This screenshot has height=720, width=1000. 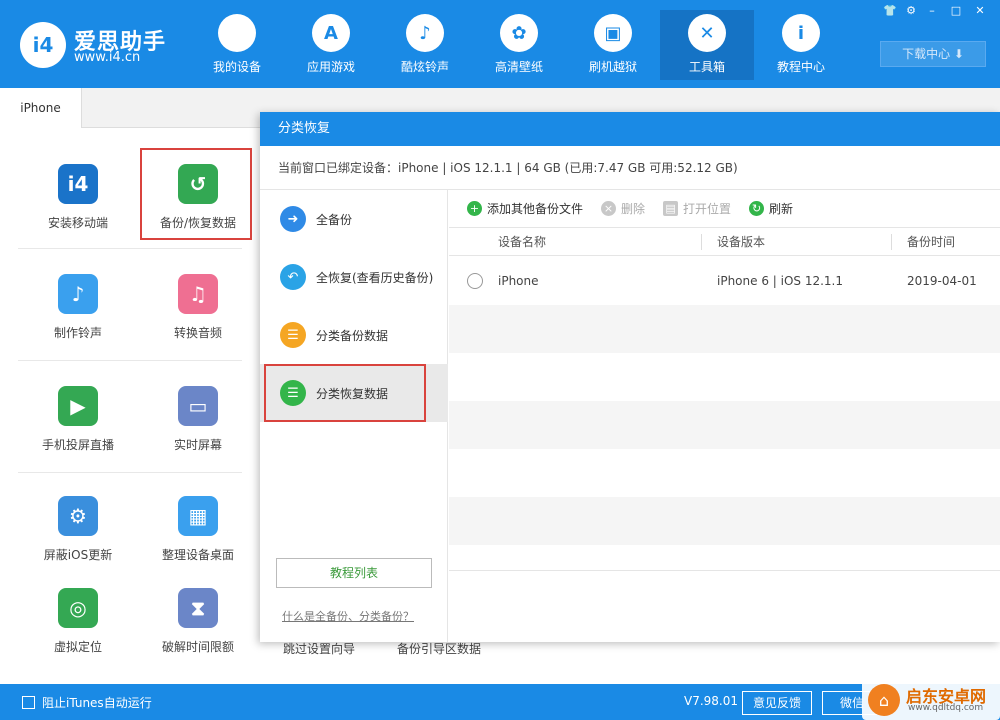 I want to click on tutorial-list-button: 教程列表, so click(x=354, y=573).